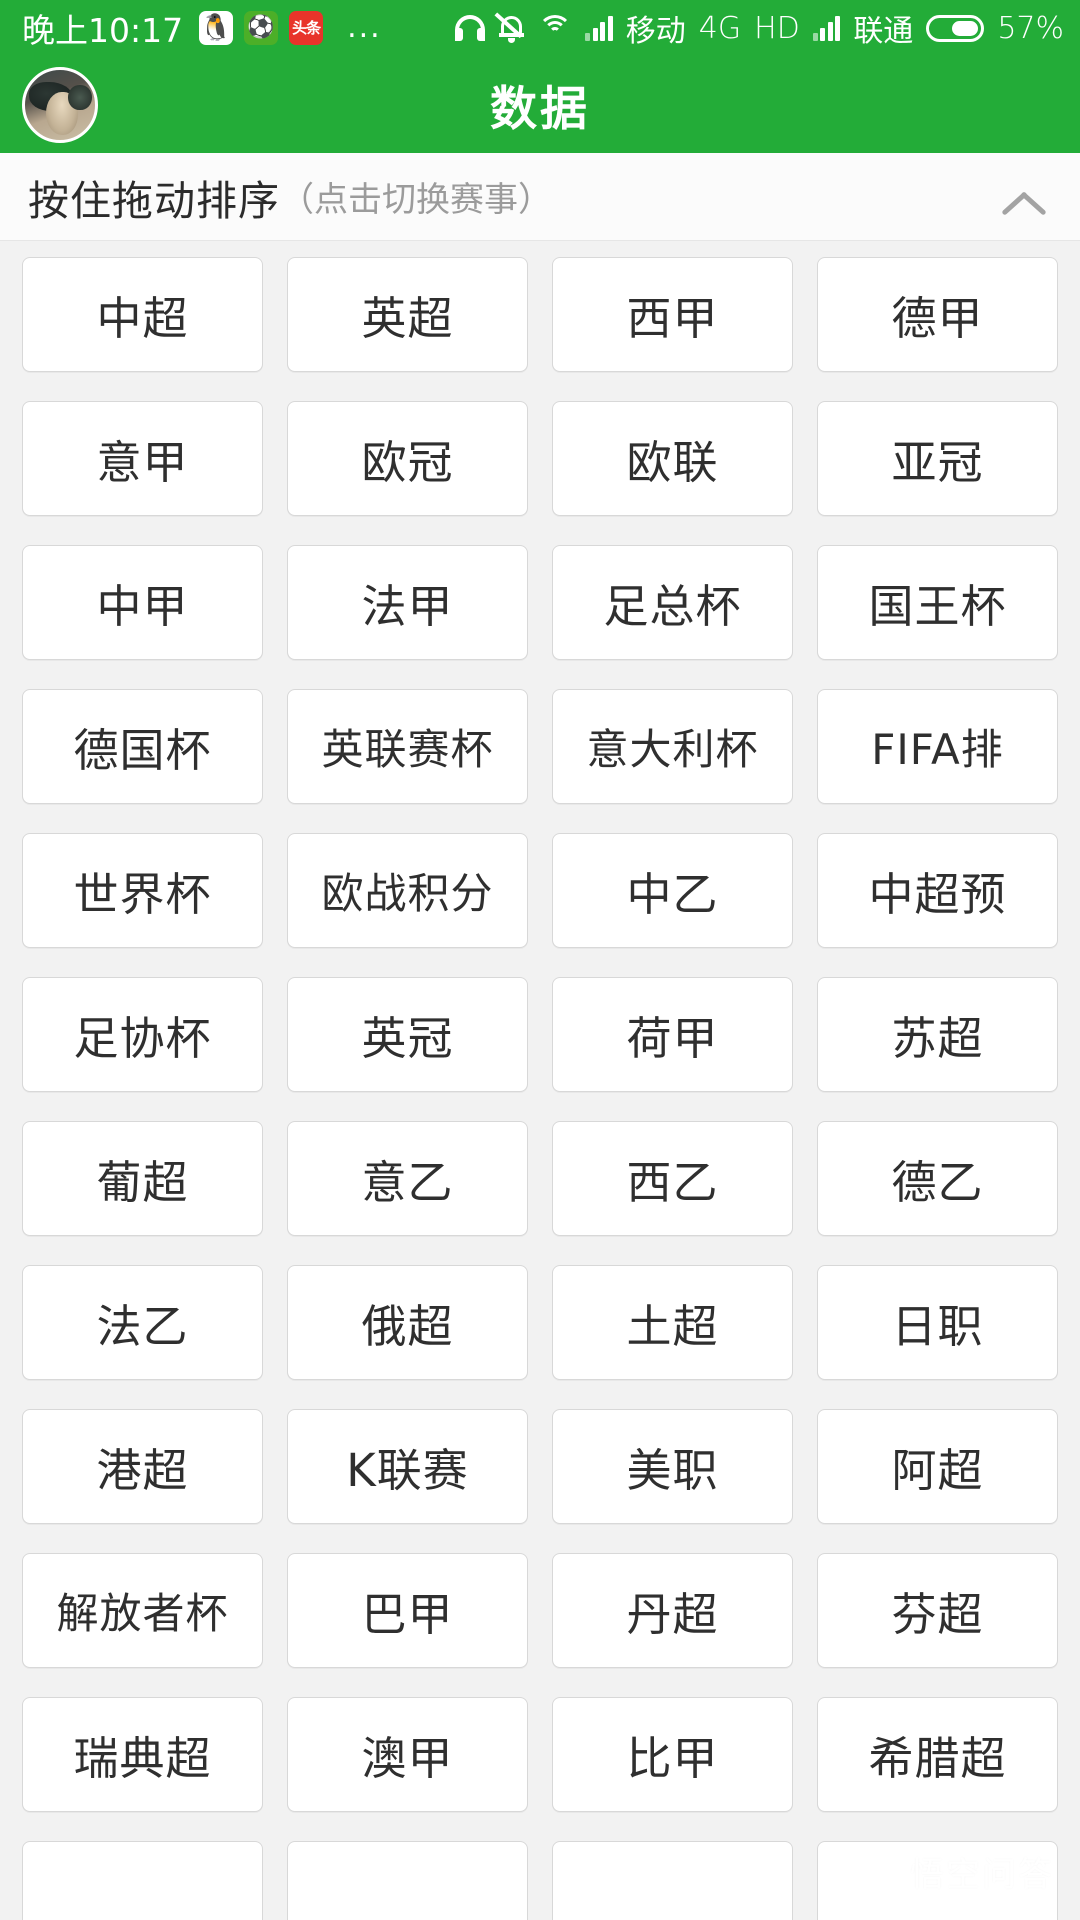  Describe the element at coordinates (103, 30) in the screenshot. I see `status-time: 晚上10:17` at that location.